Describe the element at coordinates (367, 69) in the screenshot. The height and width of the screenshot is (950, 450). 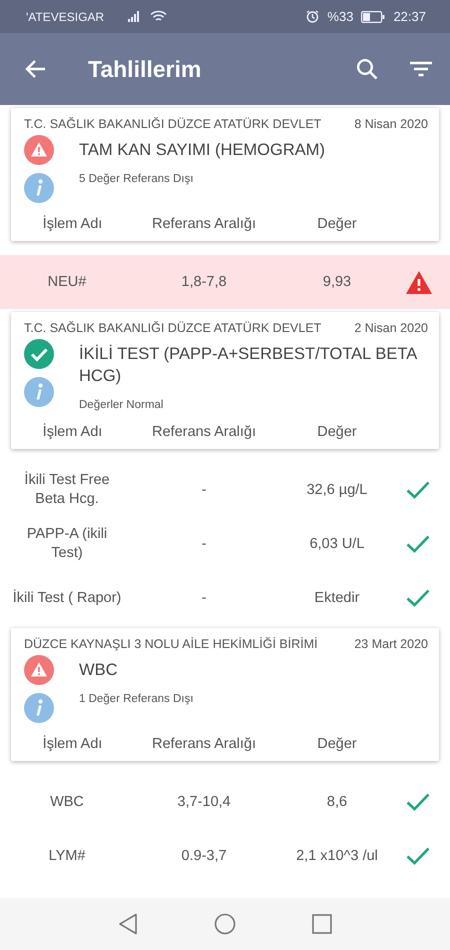
I see `search-button` at that location.